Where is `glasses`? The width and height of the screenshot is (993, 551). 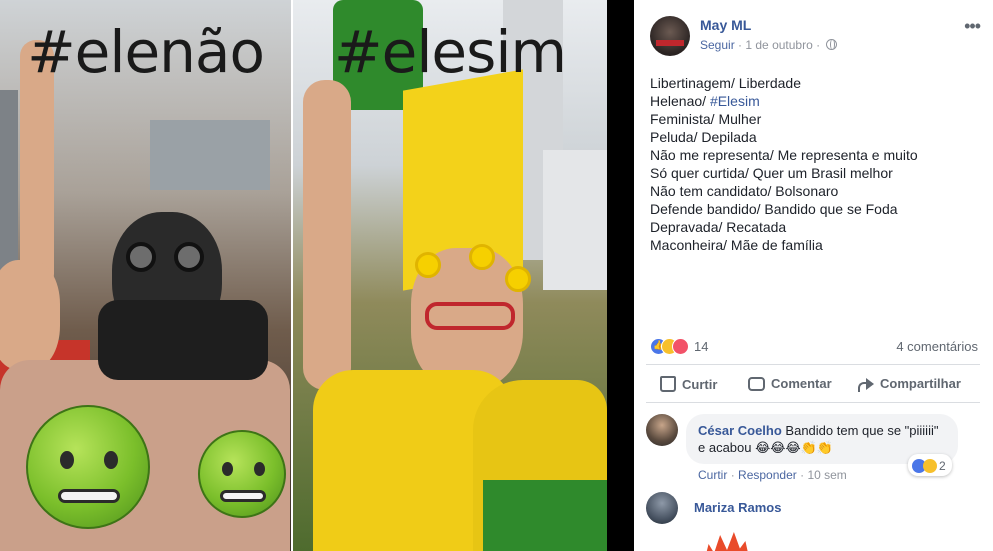
glasses is located at coordinates (470, 316).